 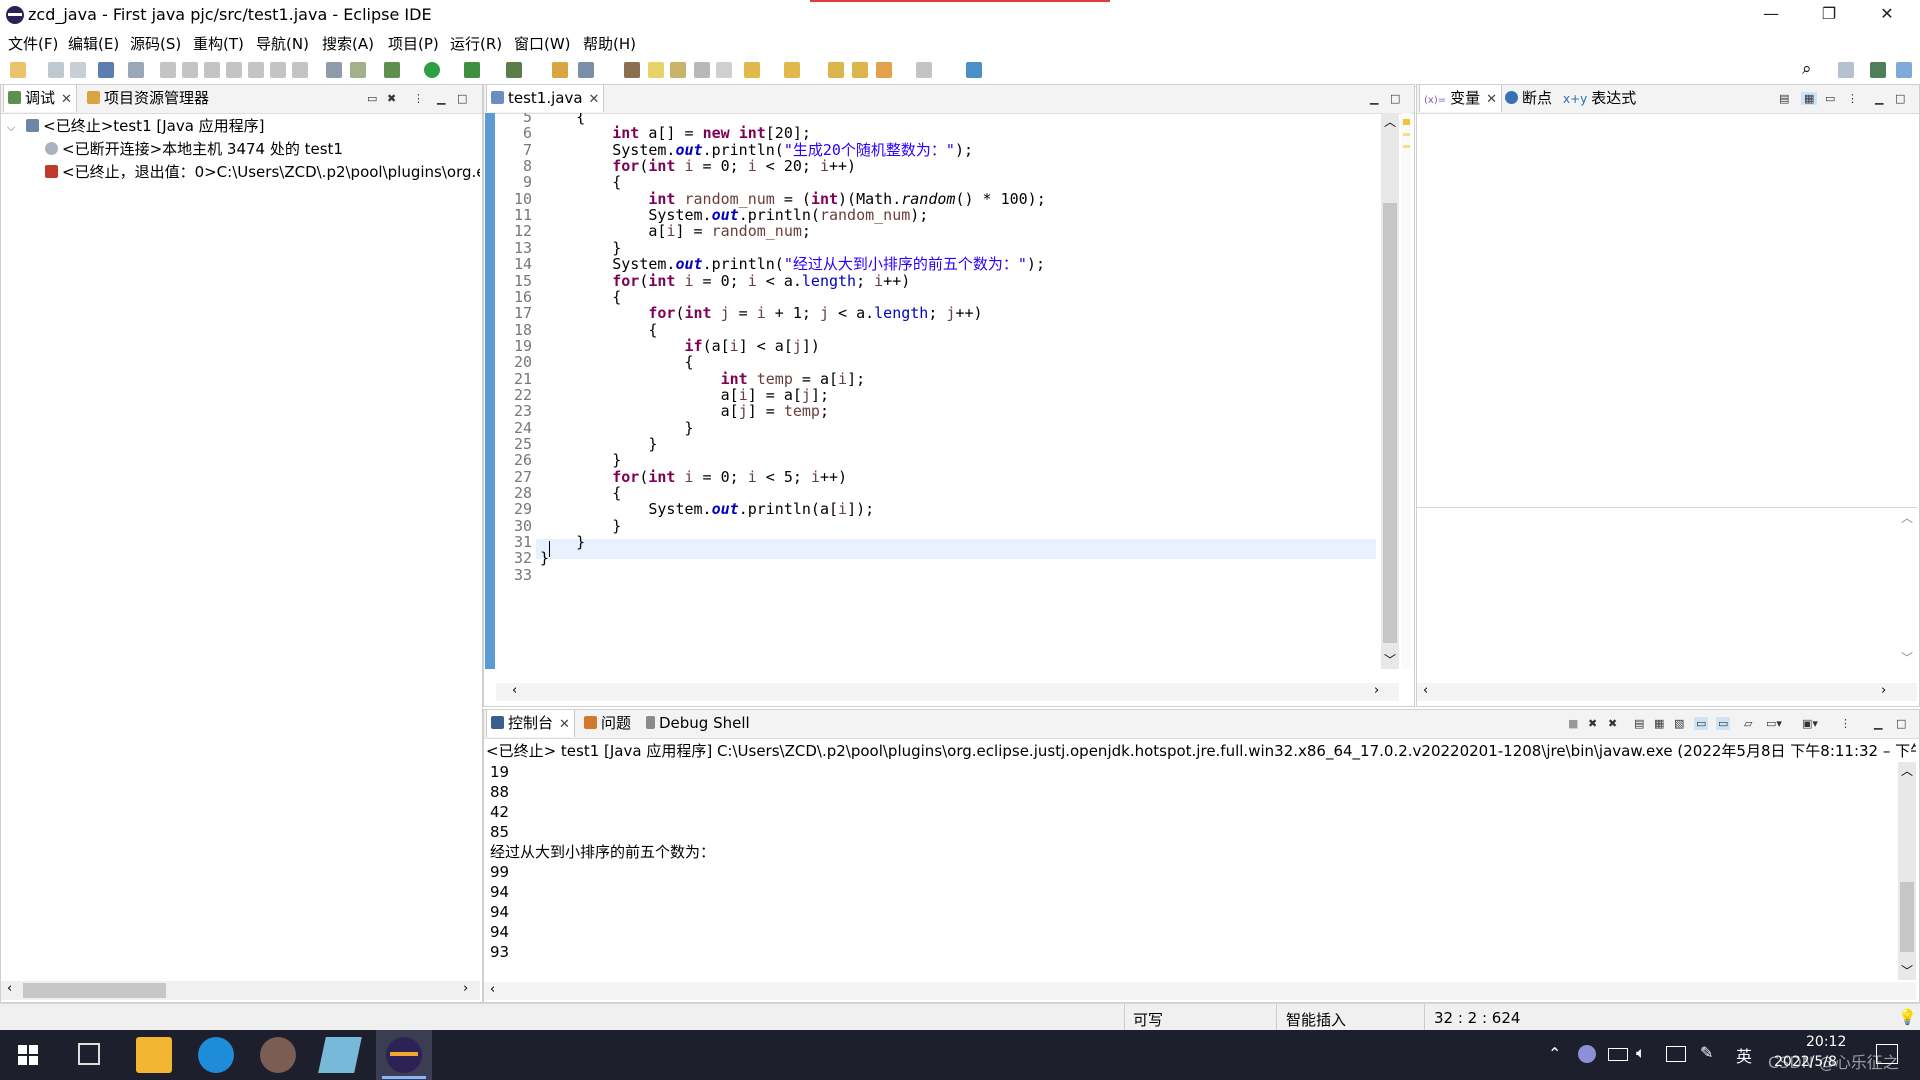 I want to click on variables-tree, so click(x=1667, y=310).